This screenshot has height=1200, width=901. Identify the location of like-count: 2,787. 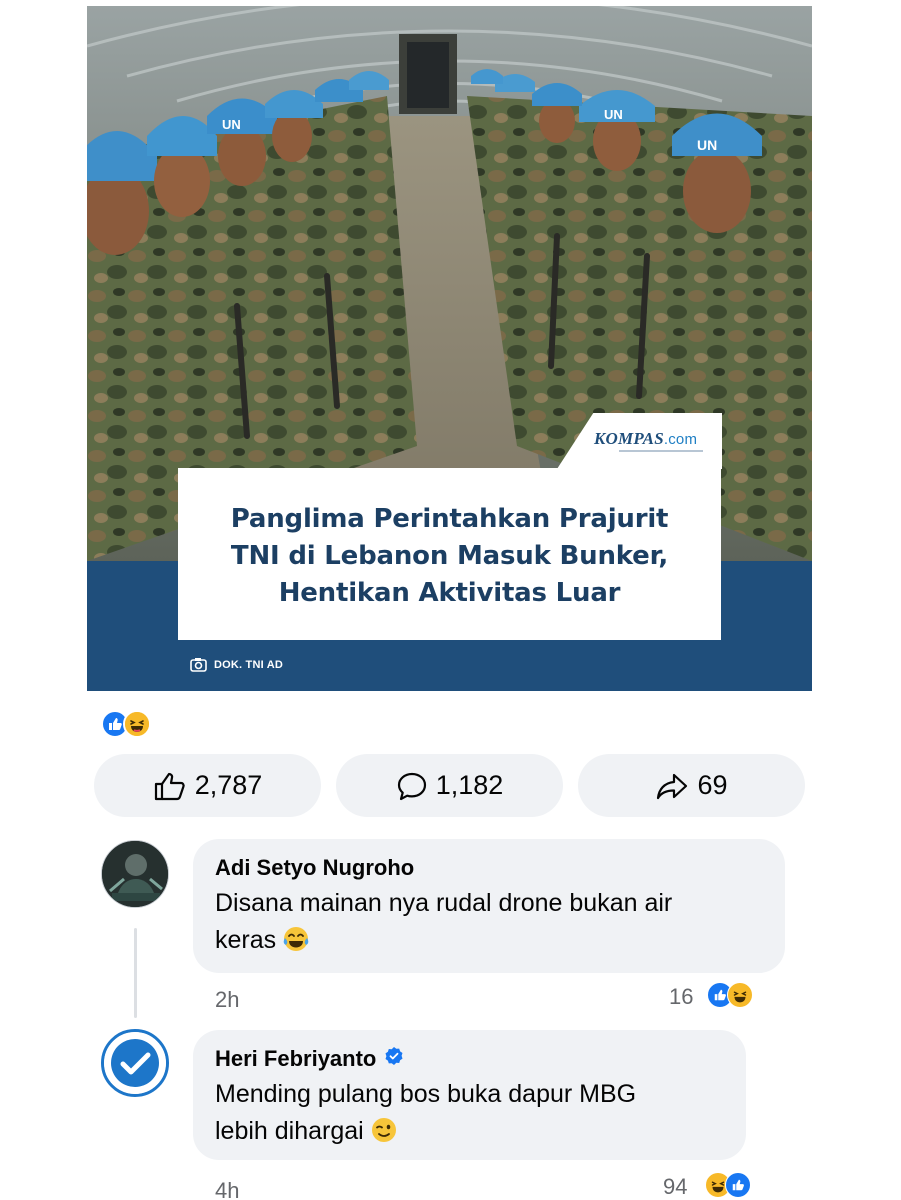
(228, 785).